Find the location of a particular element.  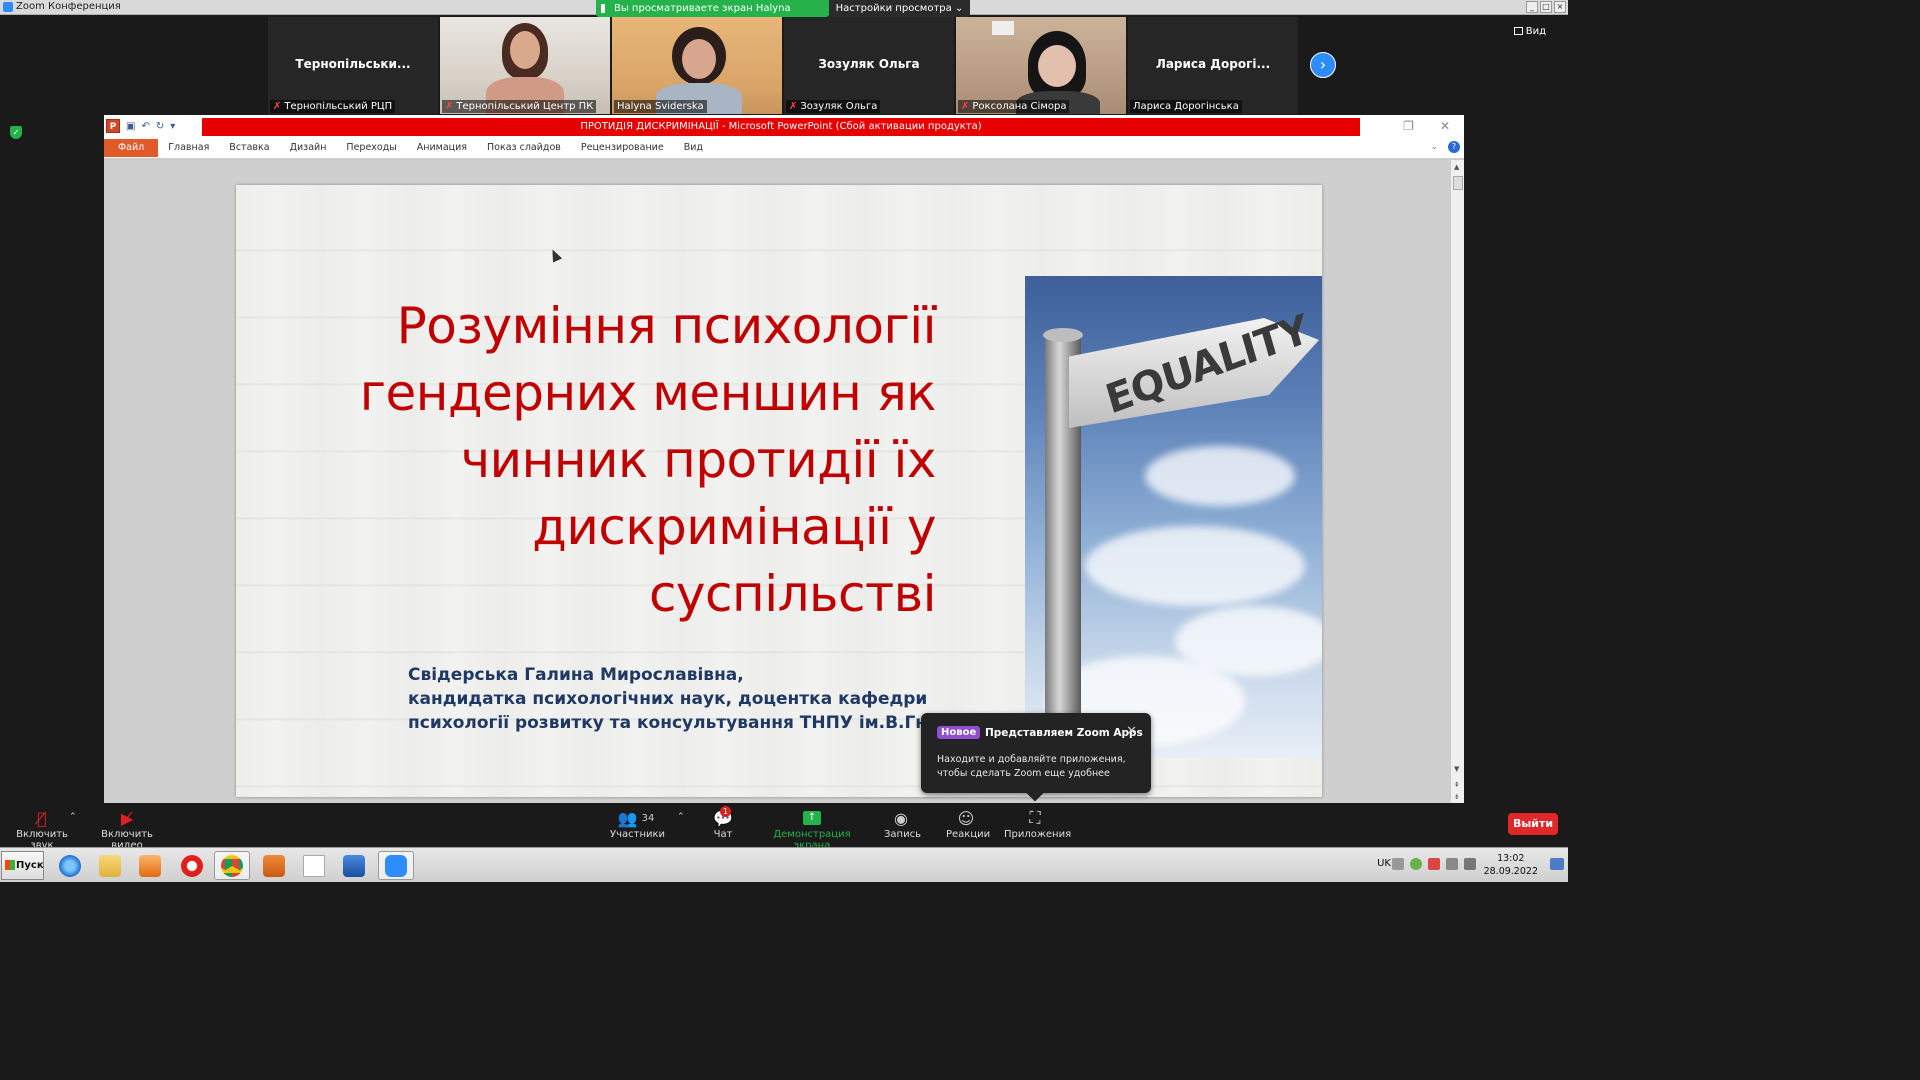

start-video-button: ▶̸ Включить видео is located at coordinates (127, 829).